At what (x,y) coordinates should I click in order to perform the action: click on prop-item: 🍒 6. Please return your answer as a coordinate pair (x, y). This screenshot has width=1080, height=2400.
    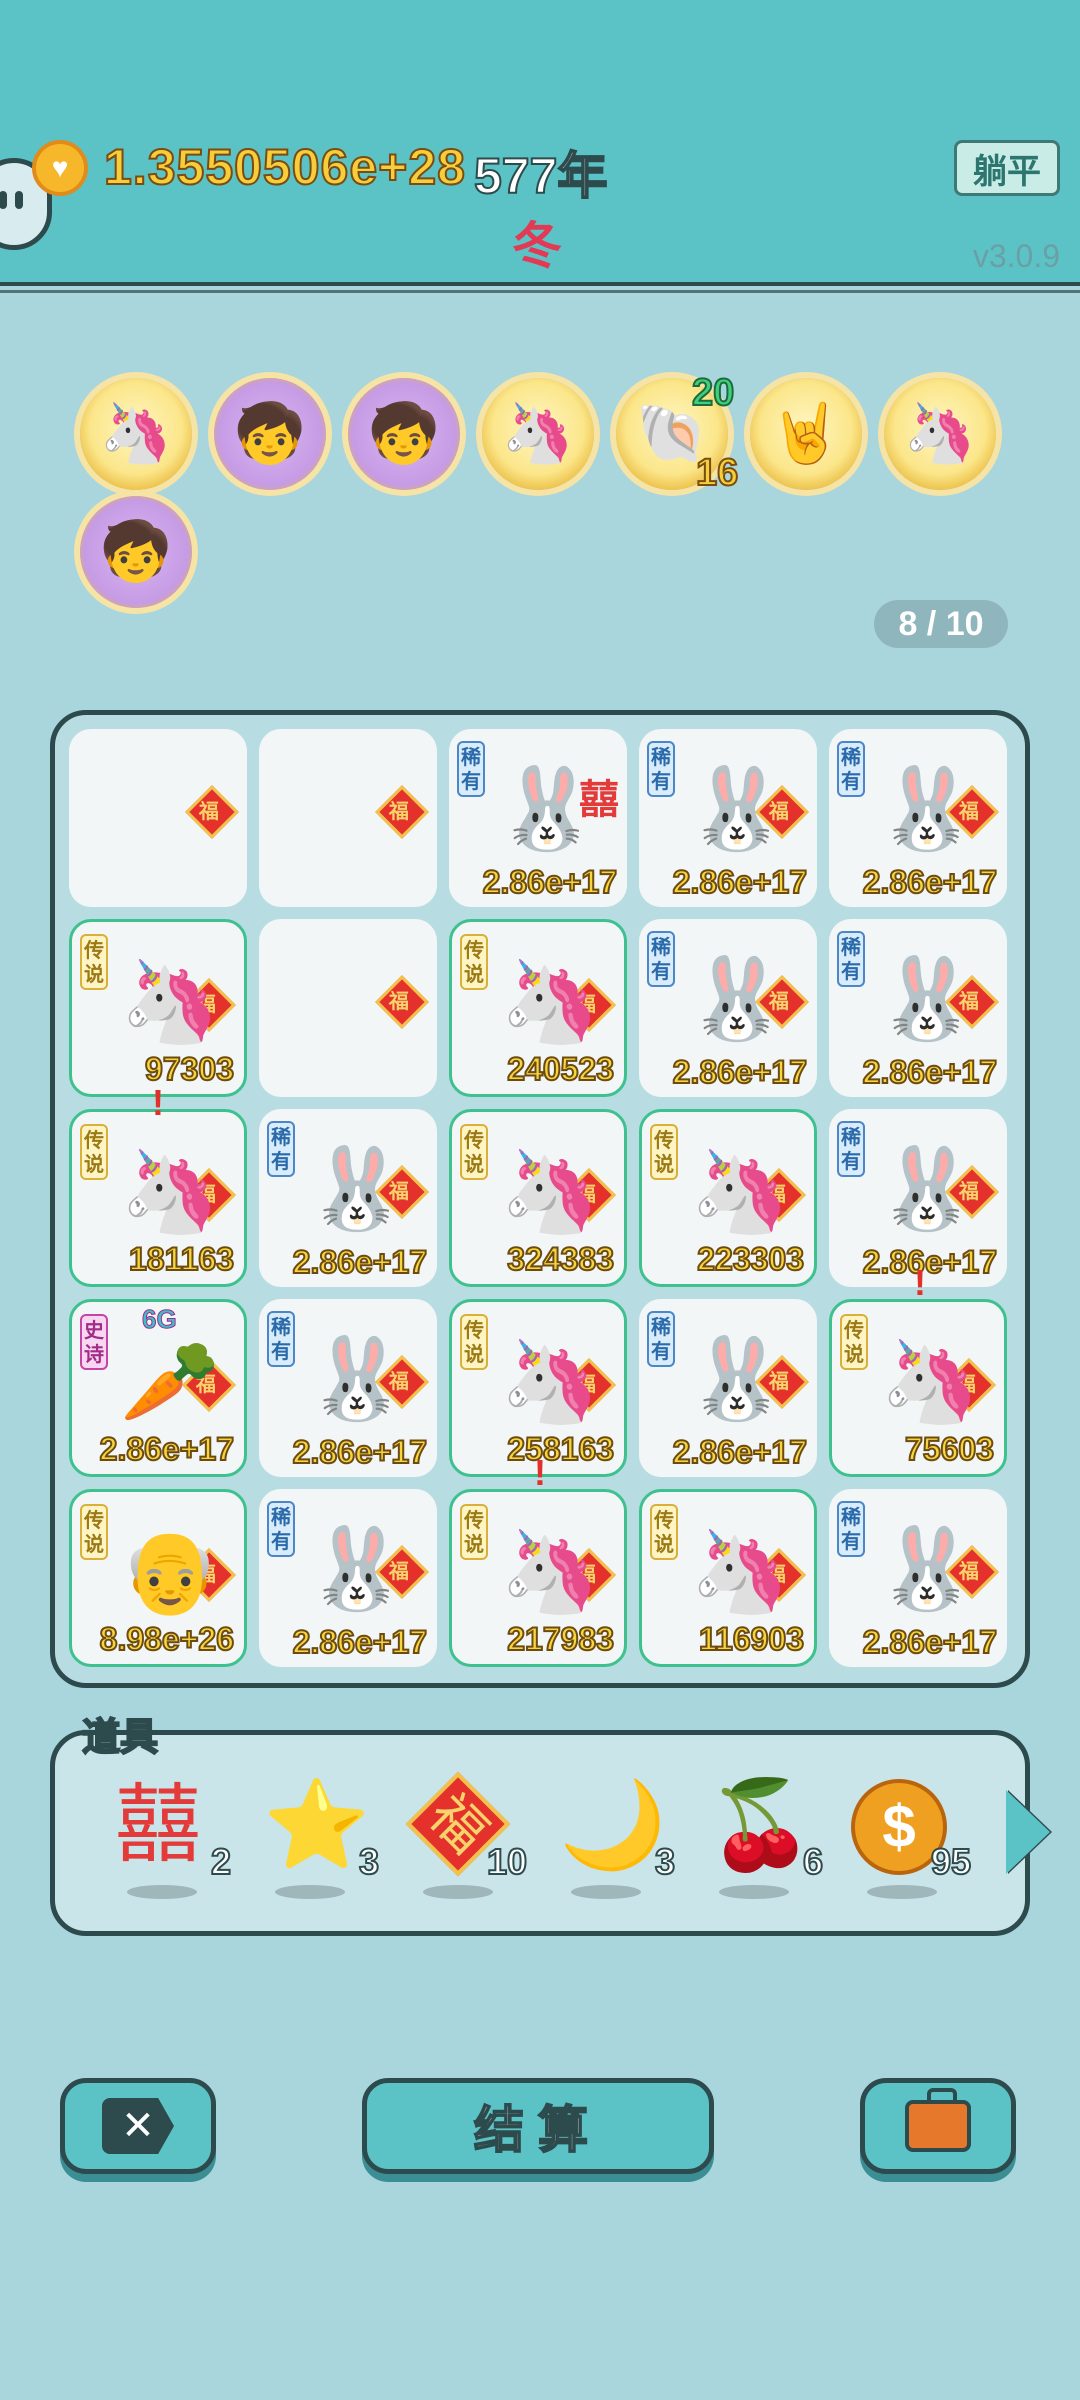
    Looking at the image, I should click on (760, 1837).